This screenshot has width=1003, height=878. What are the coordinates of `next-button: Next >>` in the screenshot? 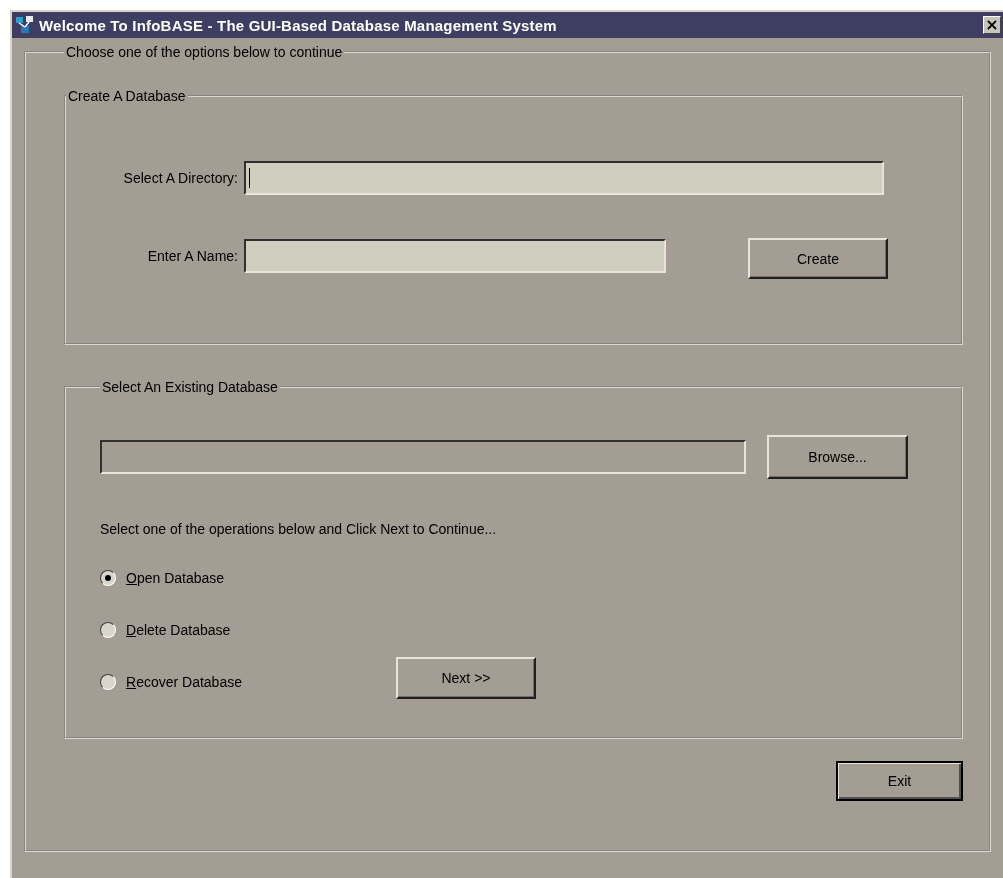 It's located at (465, 678).